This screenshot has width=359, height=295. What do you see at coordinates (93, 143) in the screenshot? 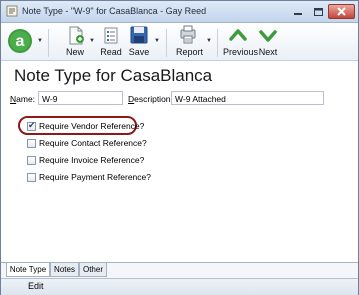
I see `checkbox-label: Require Contact Reference?` at bounding box center [93, 143].